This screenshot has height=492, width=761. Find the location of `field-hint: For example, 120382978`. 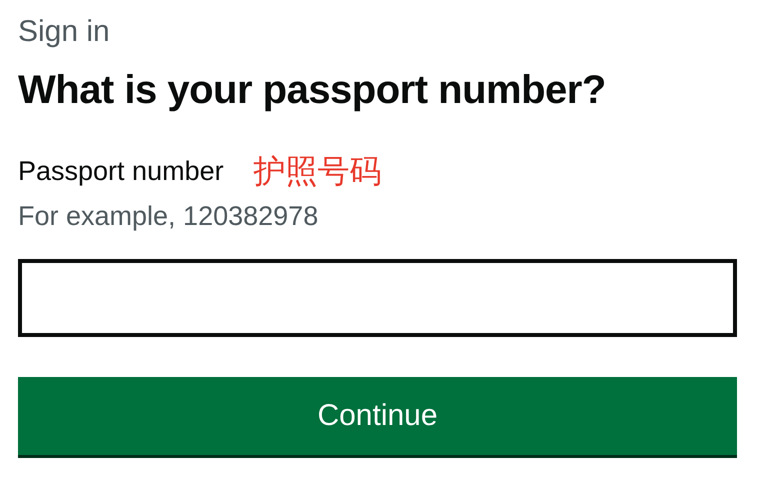

field-hint: For example, 120382978 is located at coordinates (169, 216).